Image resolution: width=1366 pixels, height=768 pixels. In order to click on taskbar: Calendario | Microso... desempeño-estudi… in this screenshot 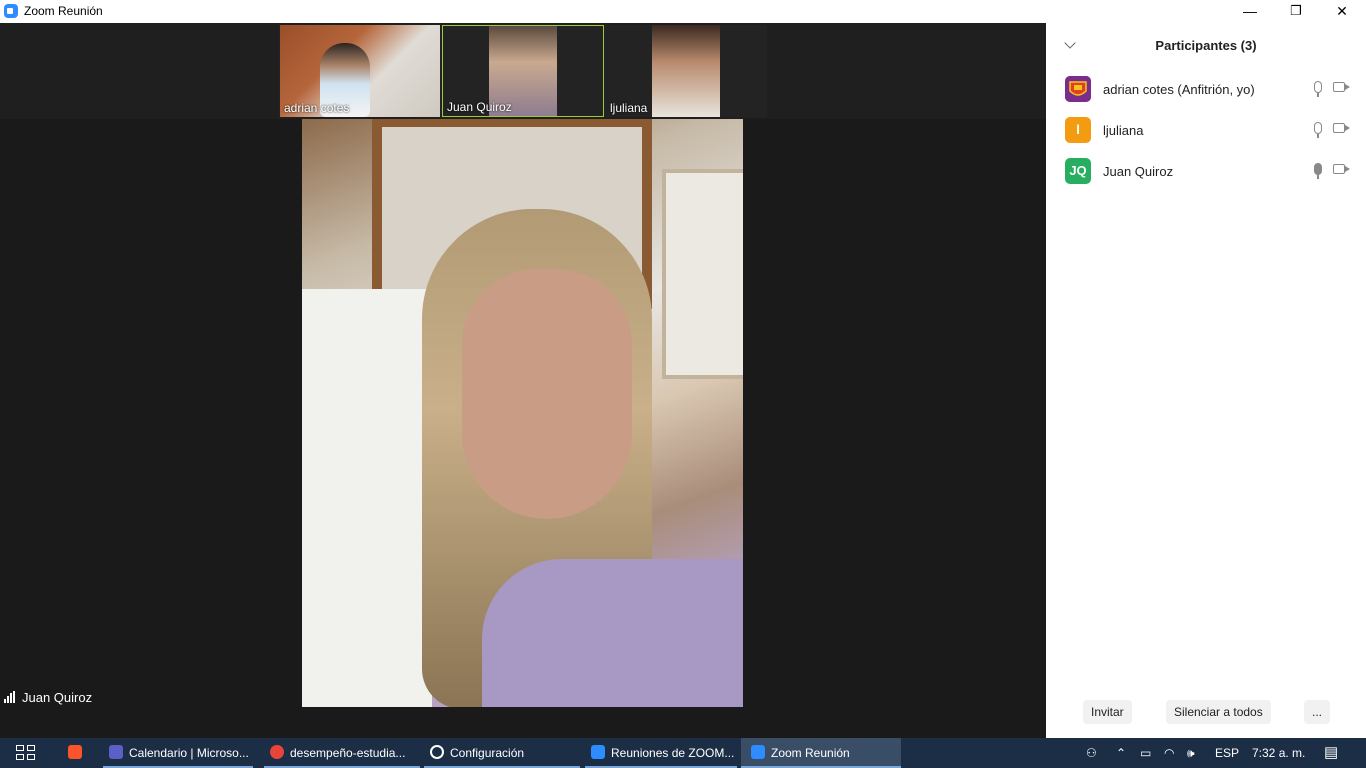, I will do `click(683, 753)`.